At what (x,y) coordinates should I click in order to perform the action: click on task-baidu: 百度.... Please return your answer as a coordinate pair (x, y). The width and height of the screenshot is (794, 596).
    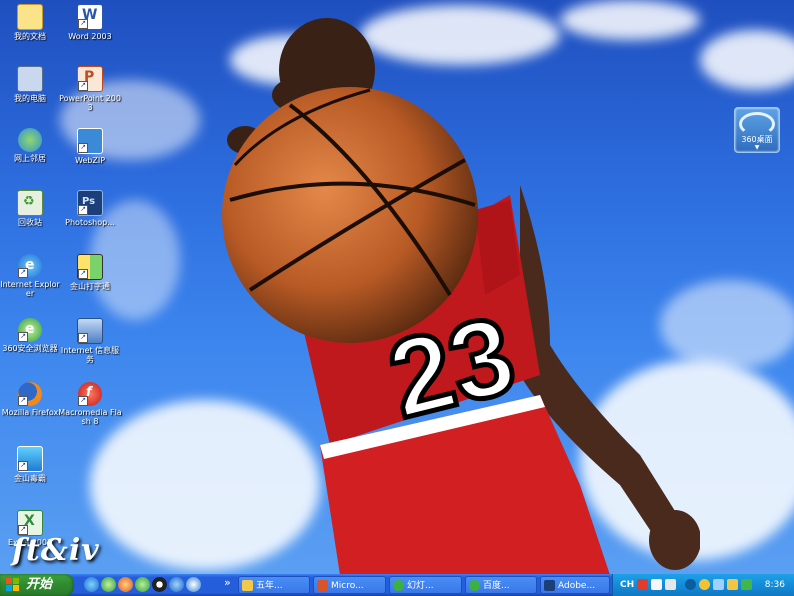
    Looking at the image, I should click on (501, 585).